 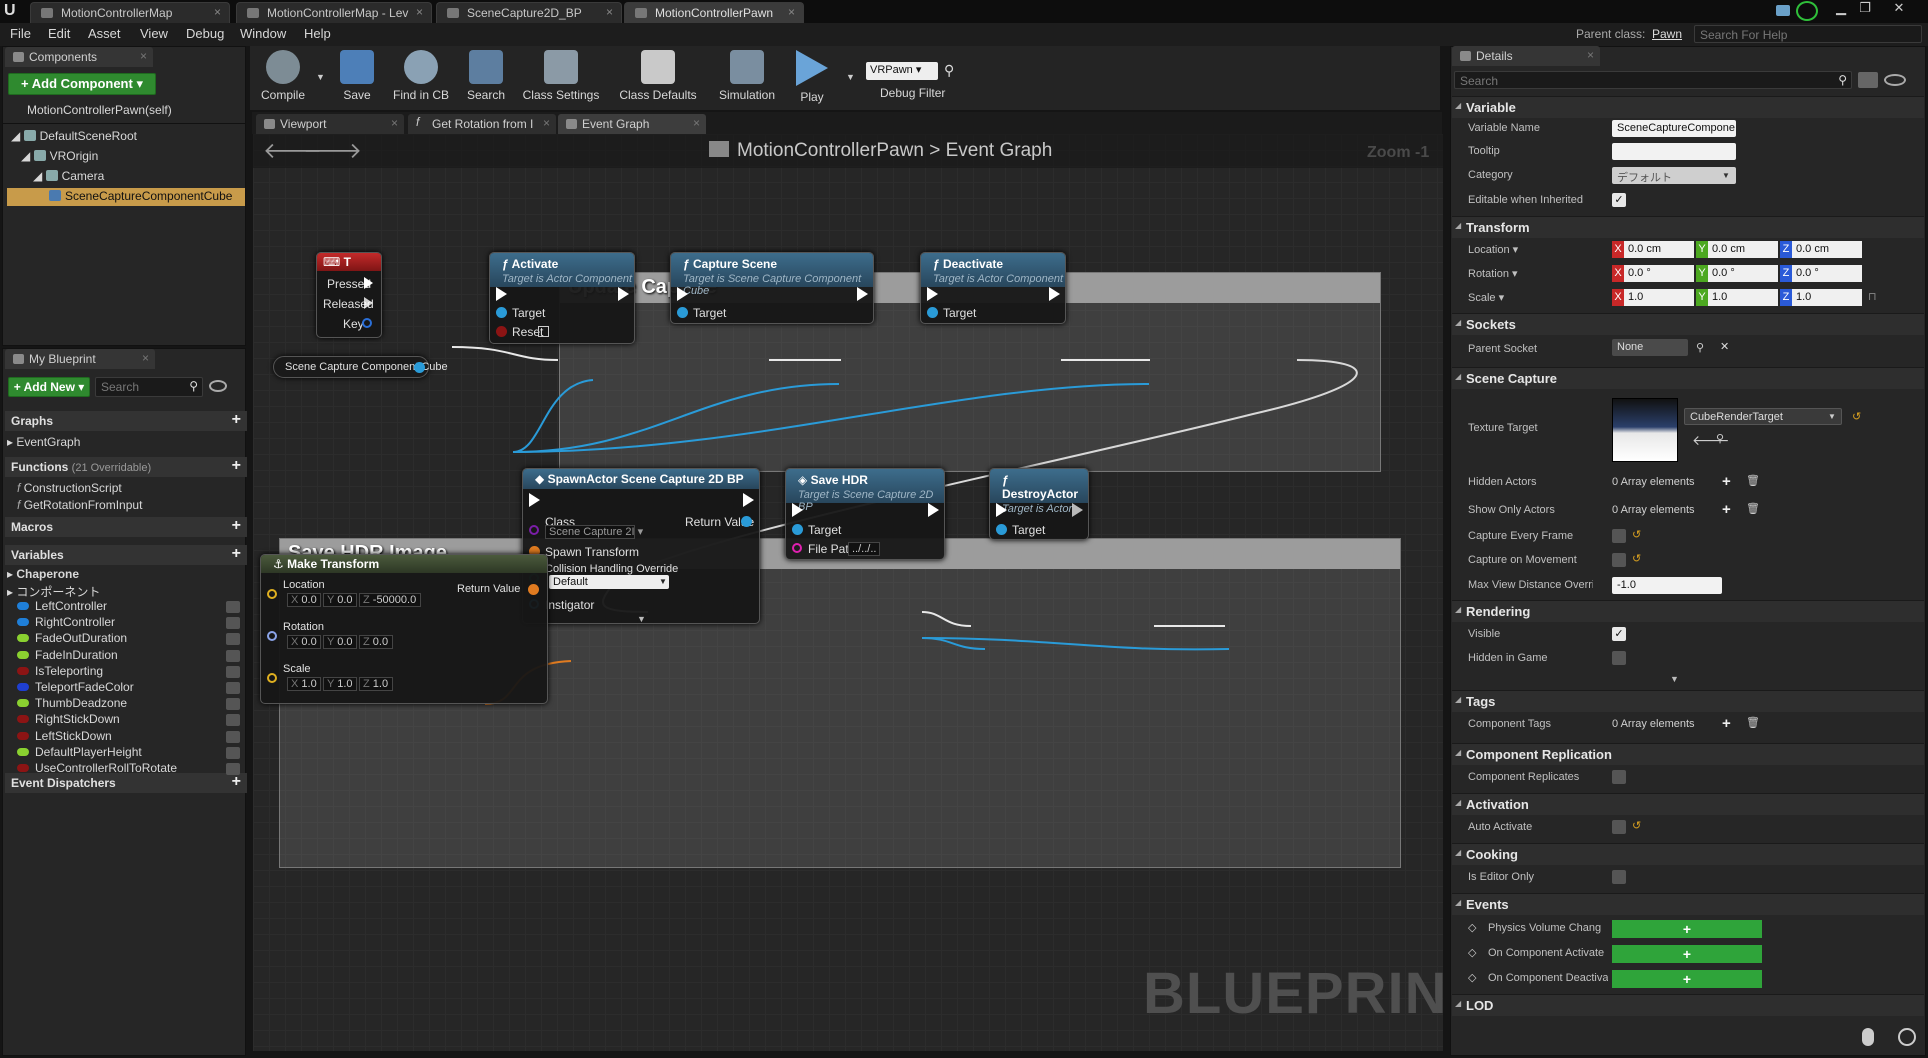 What do you see at coordinates (609, 582) in the screenshot?
I see `collision-handling-dropdown: Default` at bounding box center [609, 582].